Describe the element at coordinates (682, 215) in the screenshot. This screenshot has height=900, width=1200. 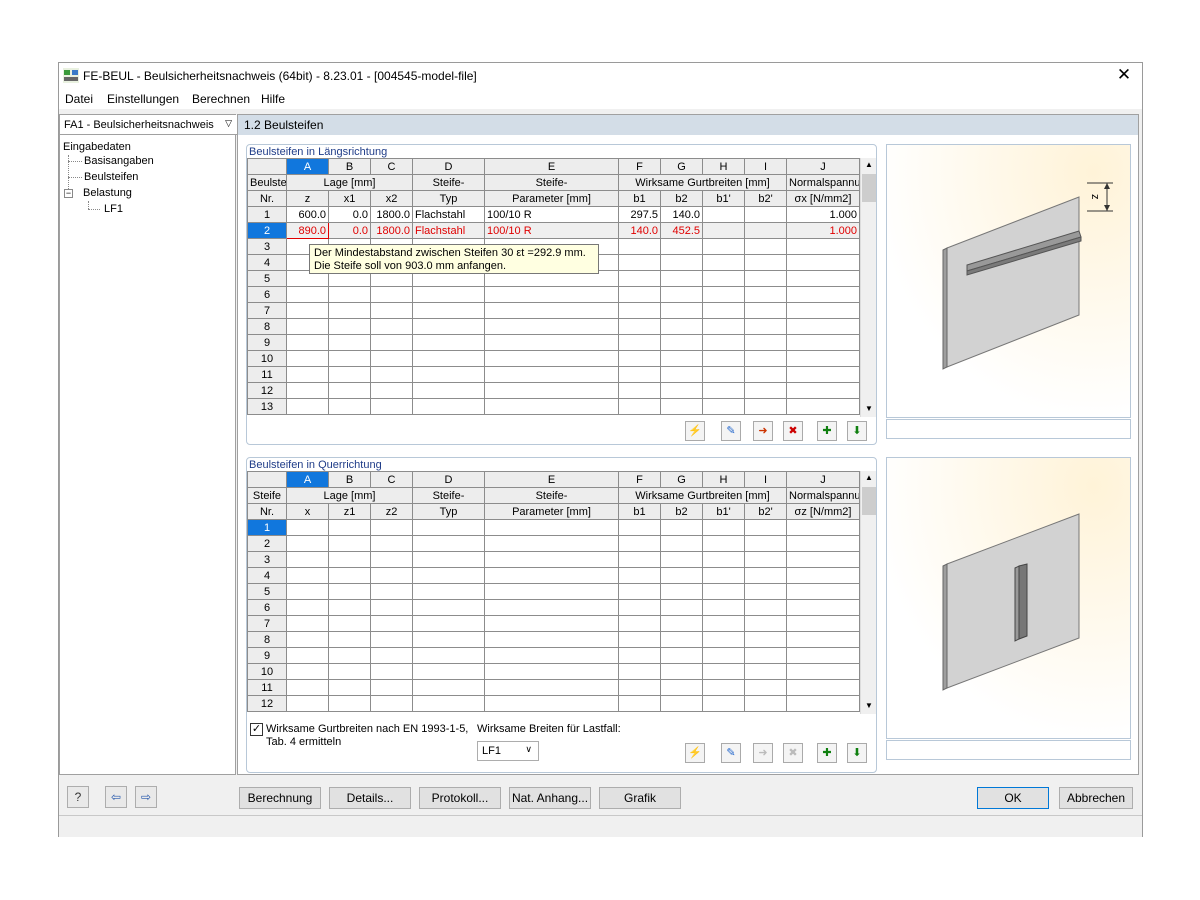
I see `cell: 140.0` at that location.